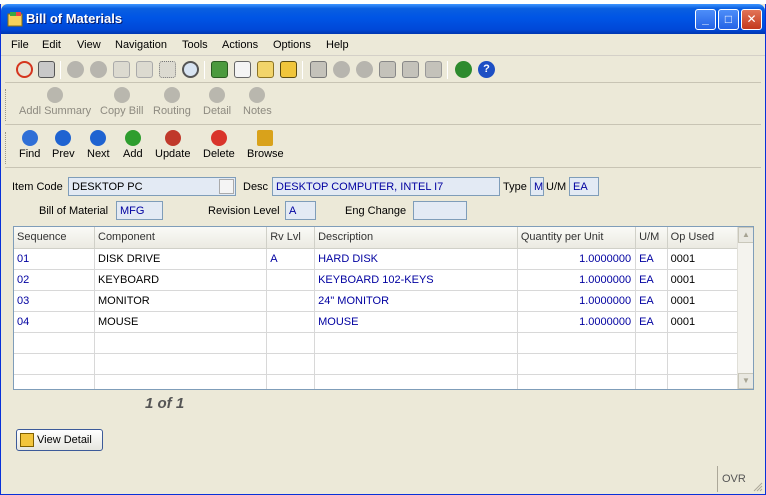 The image size is (766, 495). I want to click on menu-actions: Actions, so click(240, 45).